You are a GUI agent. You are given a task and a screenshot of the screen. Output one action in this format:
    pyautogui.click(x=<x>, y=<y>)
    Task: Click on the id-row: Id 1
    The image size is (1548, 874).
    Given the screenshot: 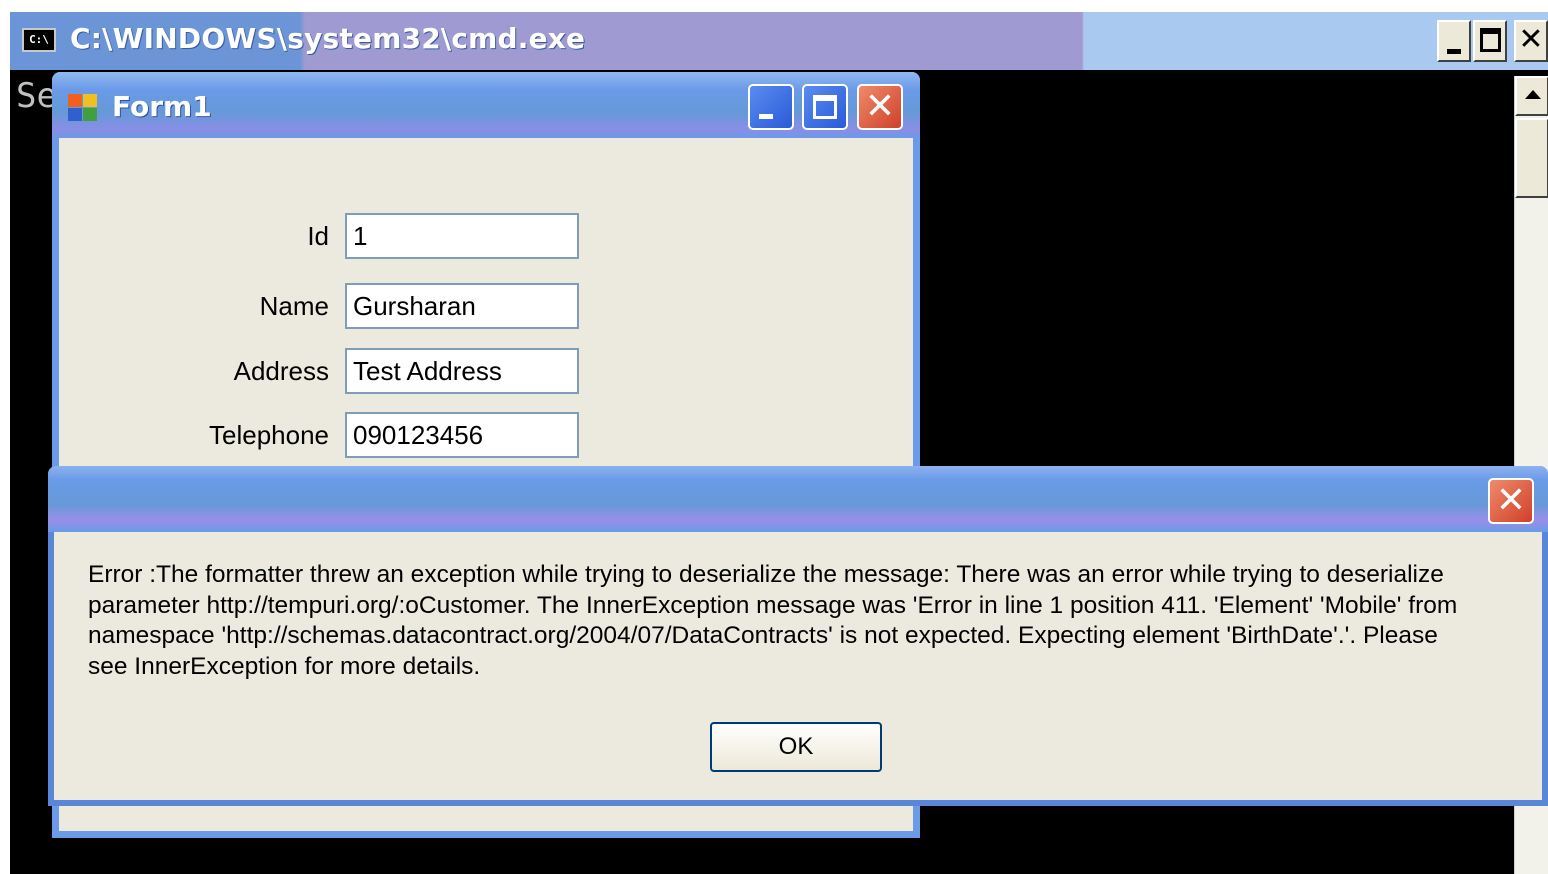 What is the action you would take?
    pyautogui.click(x=359, y=236)
    